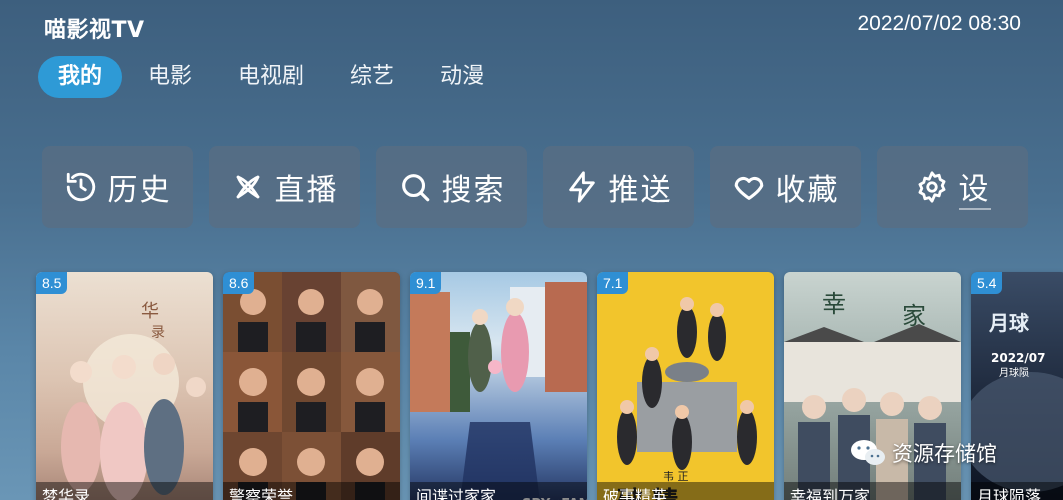  Describe the element at coordinates (170, 77) in the screenshot. I see `tab-movies: 电影` at that location.